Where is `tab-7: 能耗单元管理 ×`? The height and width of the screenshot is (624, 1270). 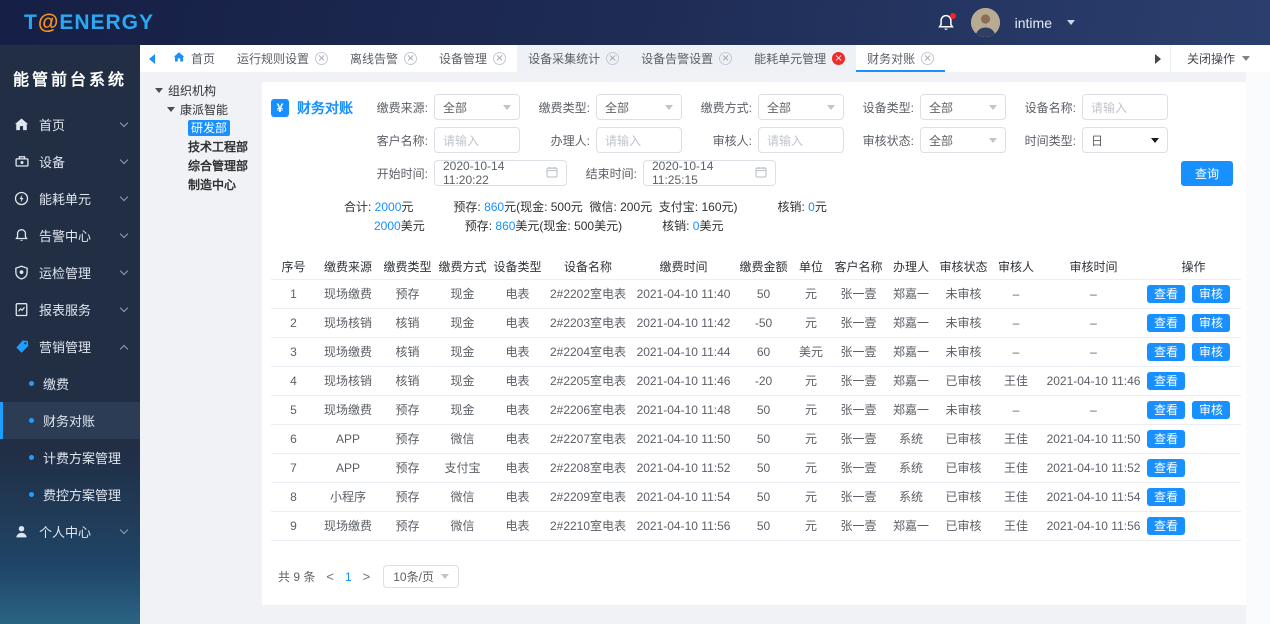
tab-7: 能耗单元管理 × is located at coordinates (800, 58).